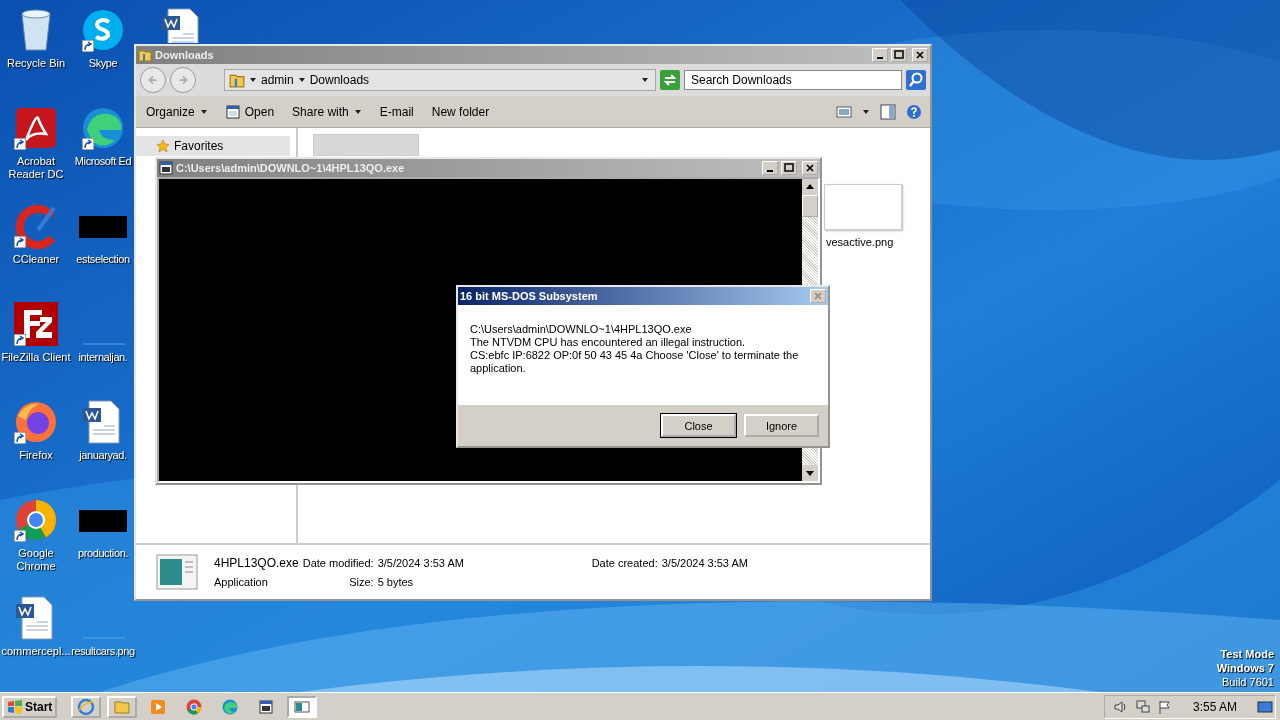 This screenshot has height=720, width=1280. Describe the element at coordinates (810, 473) in the screenshot. I see `scroll-down-icon` at that location.